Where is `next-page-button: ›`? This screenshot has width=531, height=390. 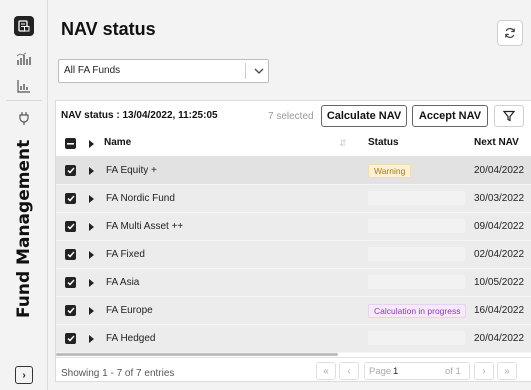
next-page-button: › is located at coordinates (484, 371).